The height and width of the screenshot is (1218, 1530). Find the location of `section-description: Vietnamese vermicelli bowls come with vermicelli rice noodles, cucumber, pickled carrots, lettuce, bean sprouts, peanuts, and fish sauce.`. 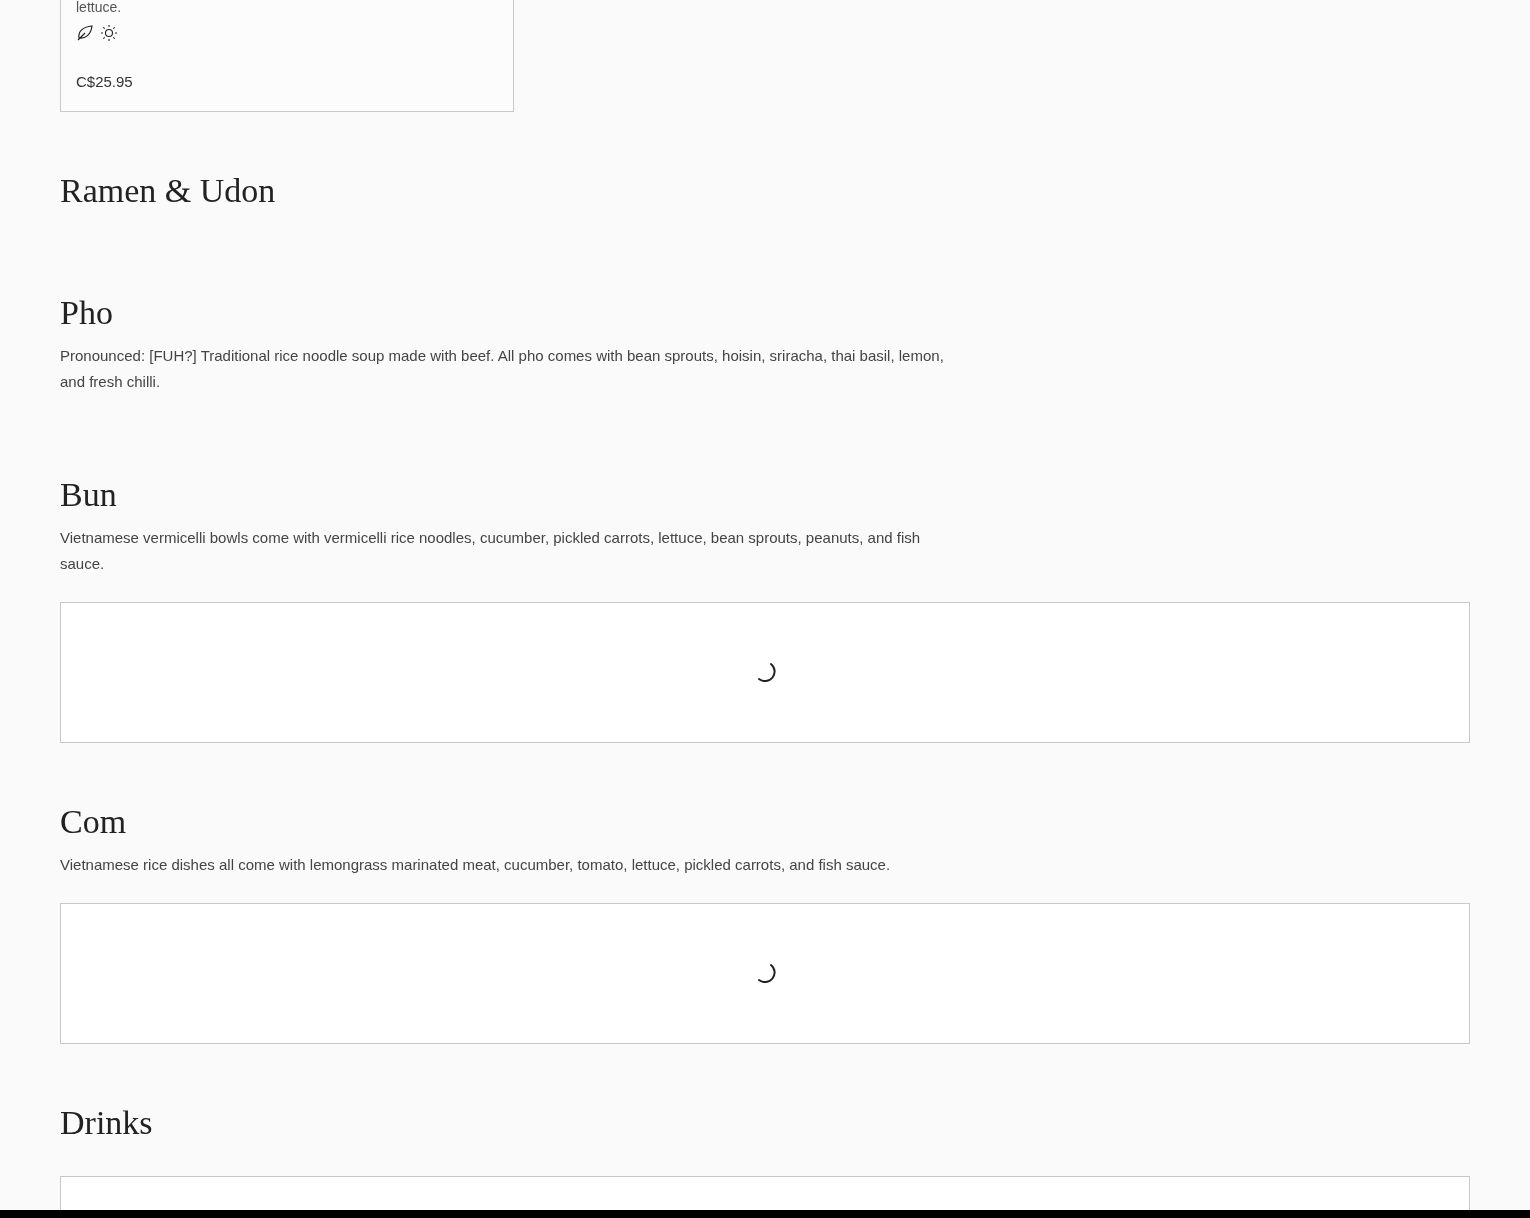

section-description: Vietnamese vermicelli bowls come with vermicelli rice noodles, cucumber, pickled carrots, lettuce, bean sprouts, peanuts, and fish sauce. is located at coordinates (491, 551).